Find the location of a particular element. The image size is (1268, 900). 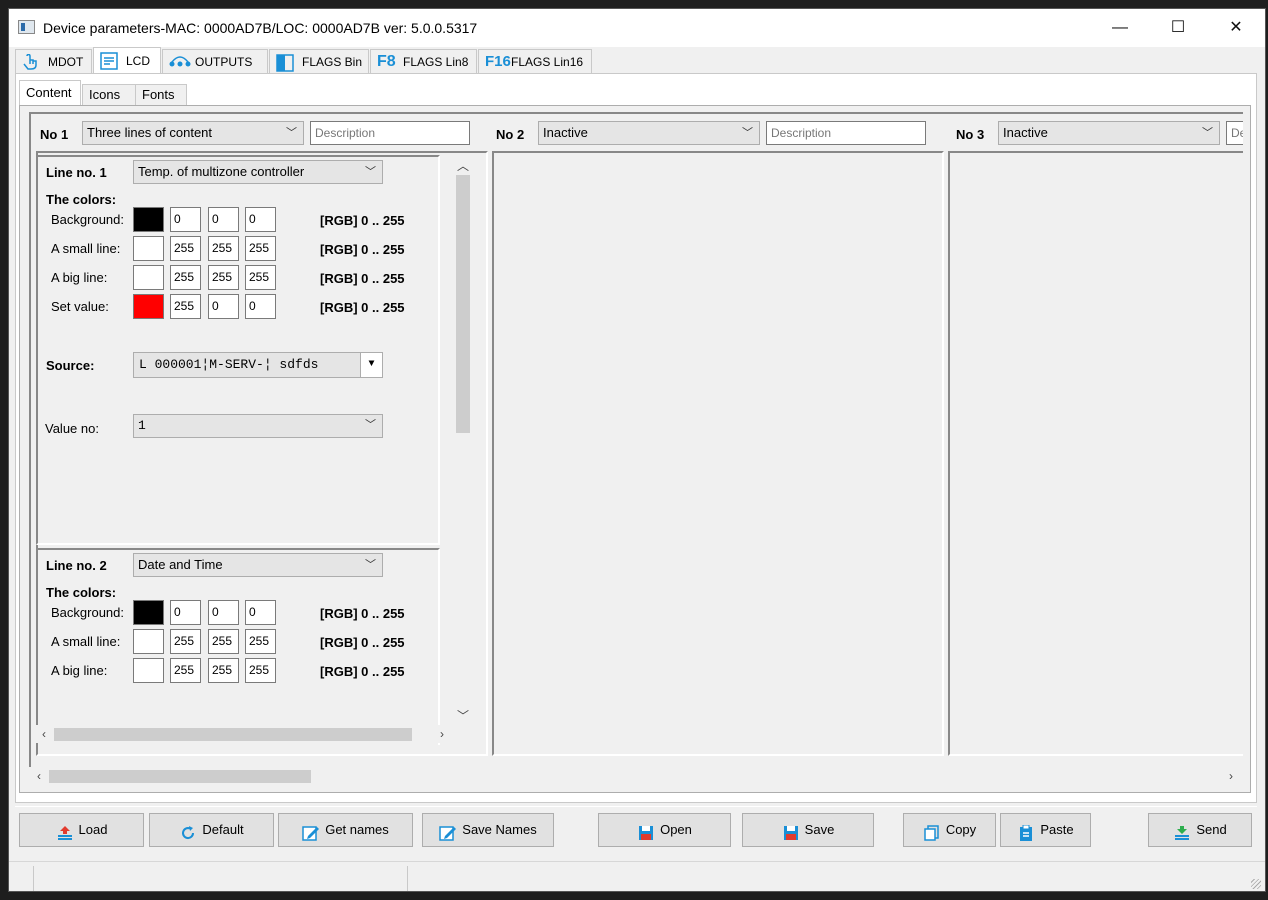

line-type-value: Temp. of multizone controller is located at coordinates (221, 171).